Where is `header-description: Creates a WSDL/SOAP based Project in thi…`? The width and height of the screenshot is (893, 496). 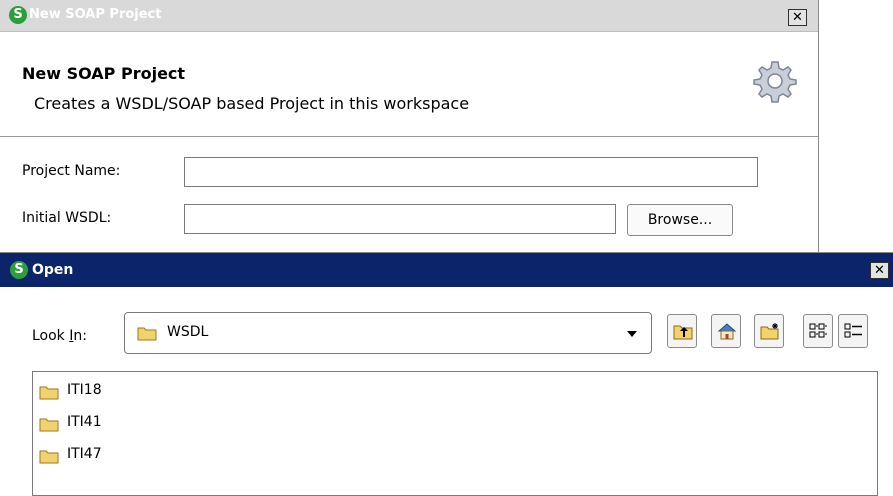 header-description: Creates a WSDL/SOAP based Project in thi… is located at coordinates (252, 103).